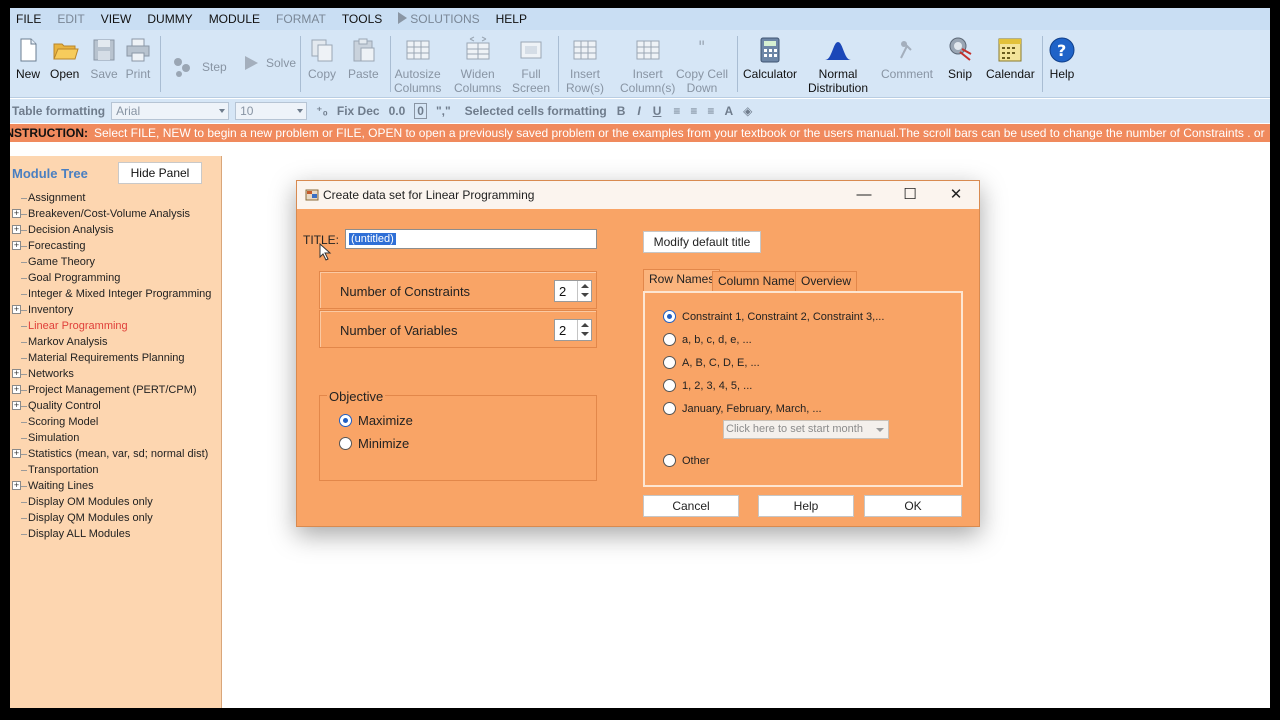 The image size is (1280, 720). Describe the element at coordinates (116, 470) in the screenshot. I see `module-tree-item: Transportation` at that location.